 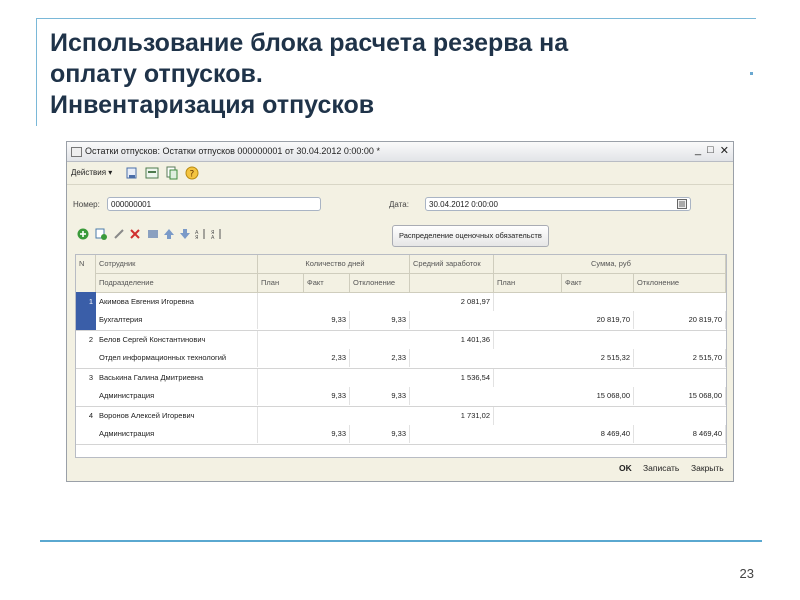 What do you see at coordinates (177, 378) in the screenshot?
I see `employee-cell: Васькина Галина Дмитриевна` at bounding box center [177, 378].